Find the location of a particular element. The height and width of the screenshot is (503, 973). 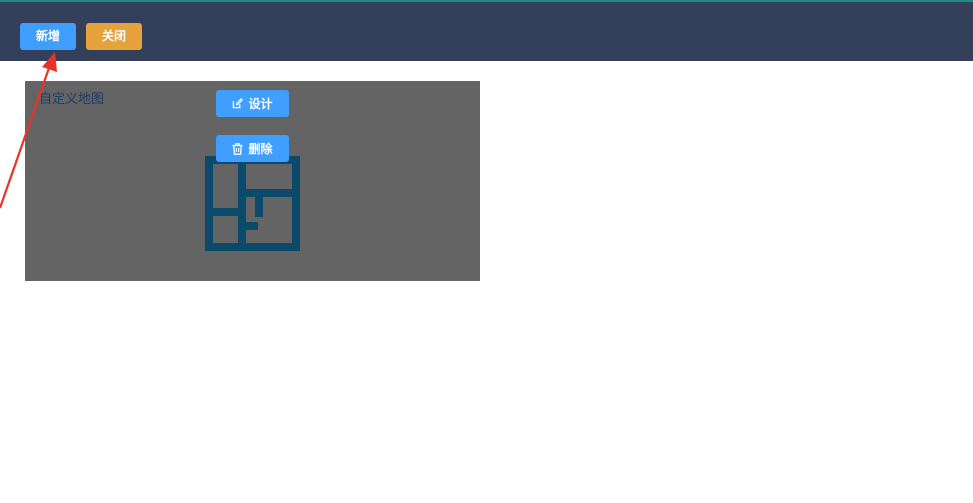

map-card-title: 自定义地图 is located at coordinates (72, 99).